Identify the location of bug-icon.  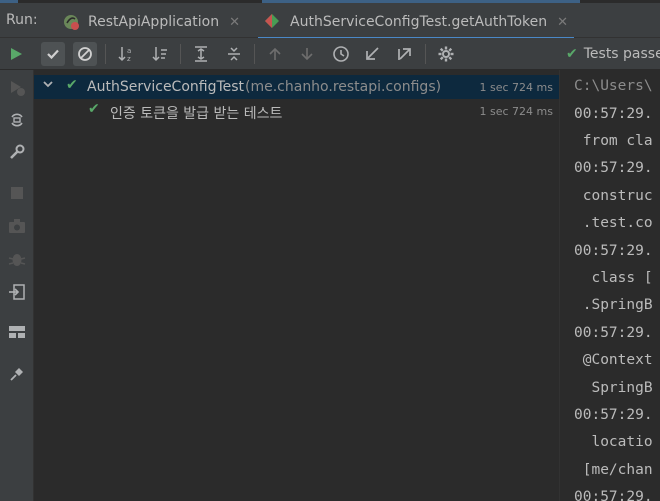
(17, 259).